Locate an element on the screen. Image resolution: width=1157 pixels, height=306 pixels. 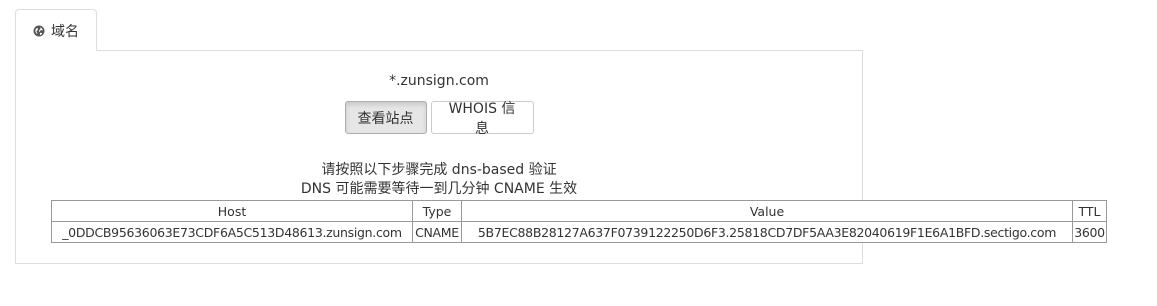
instruction-line-2: DNS 可能需要等待一到几分钟 CNAME 生效 is located at coordinates (439, 189).